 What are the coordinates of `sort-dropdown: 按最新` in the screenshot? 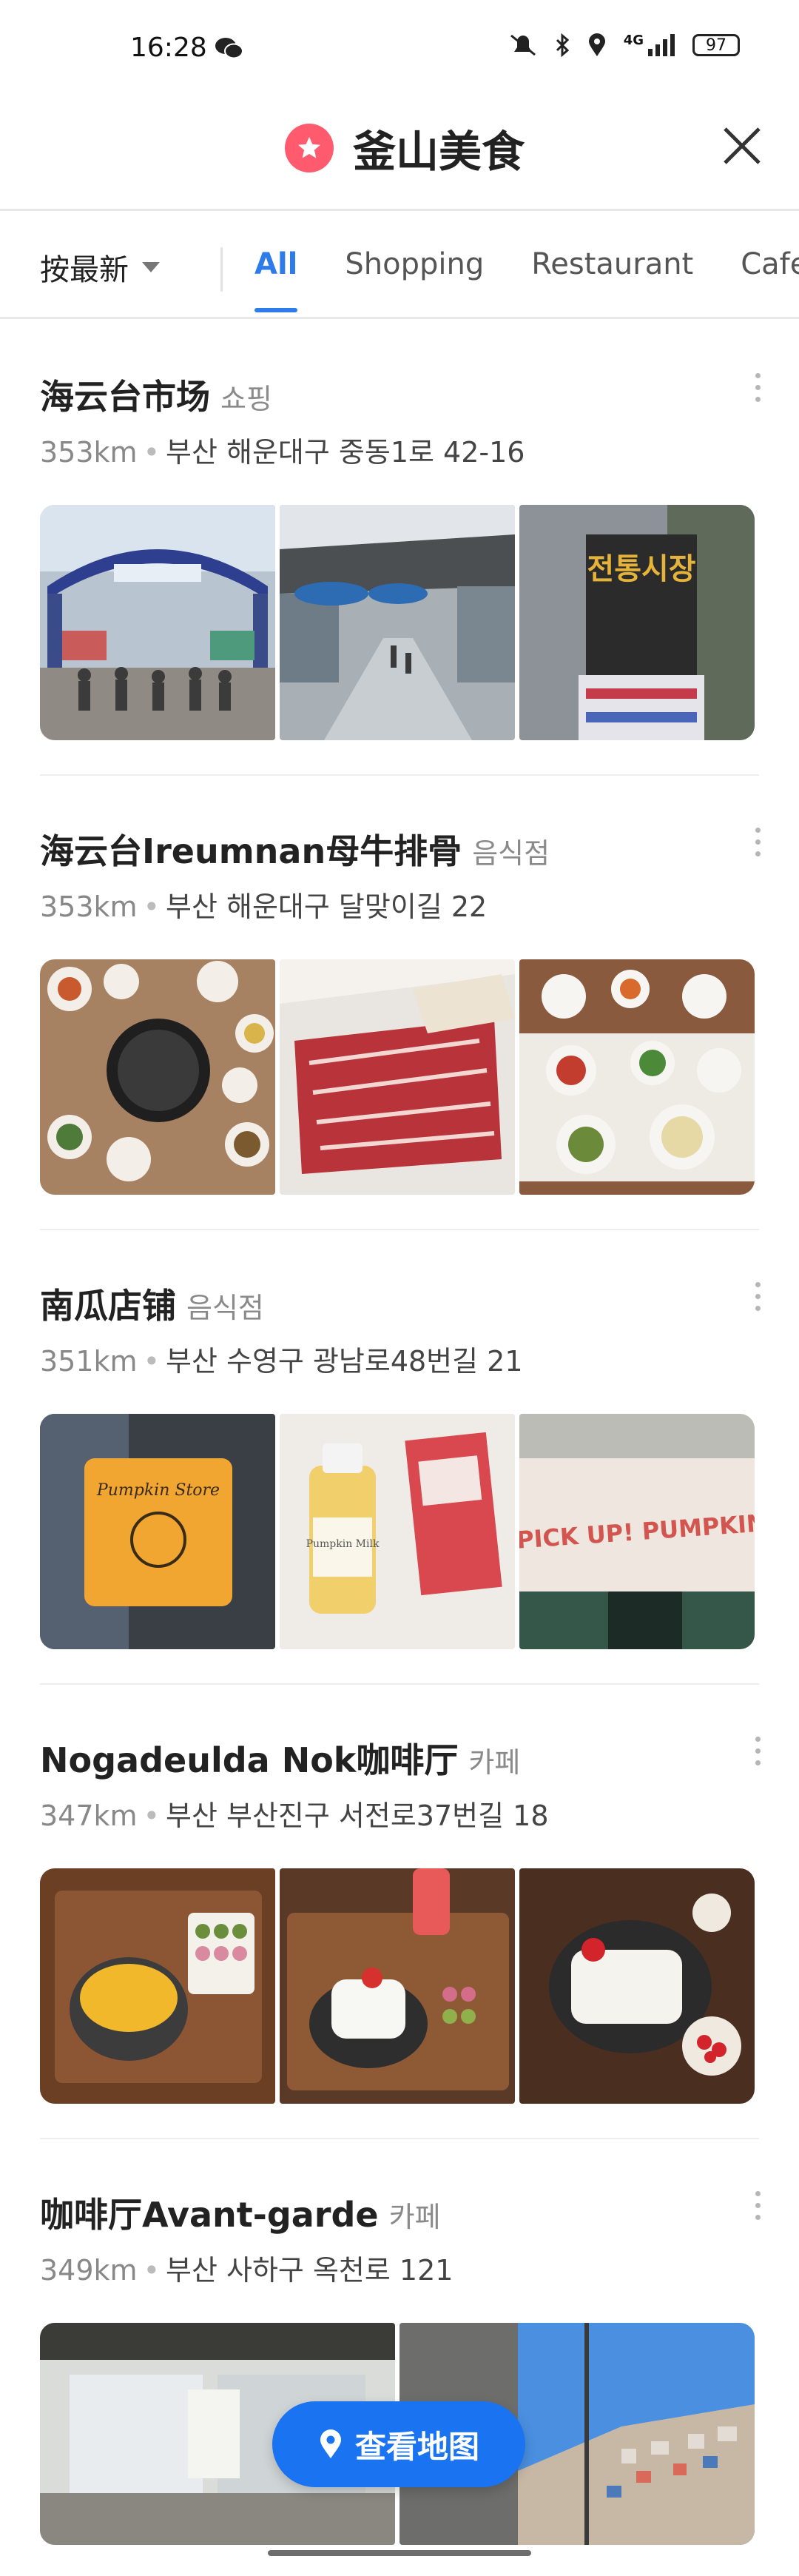 It's located at (100, 267).